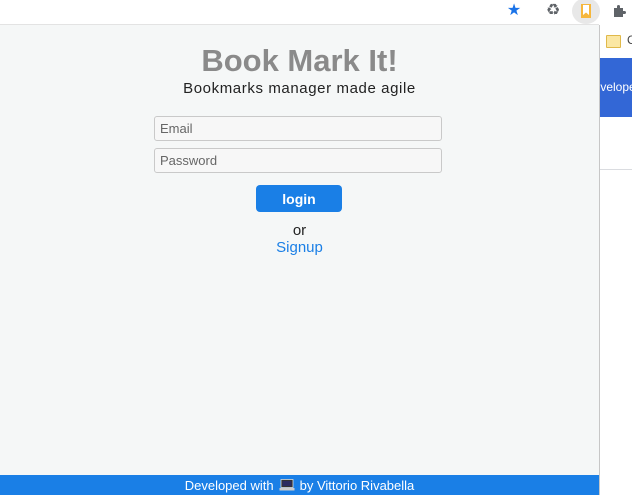 This screenshot has width=632, height=495. What do you see at coordinates (613, 41) in the screenshot?
I see `folder-icon` at bounding box center [613, 41].